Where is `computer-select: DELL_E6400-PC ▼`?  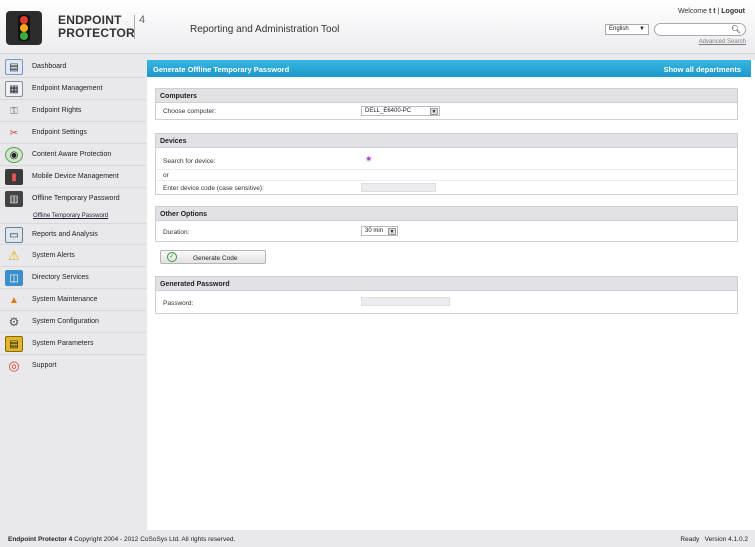
computer-select: DELL_E6400-PC ▼ is located at coordinates (400, 111).